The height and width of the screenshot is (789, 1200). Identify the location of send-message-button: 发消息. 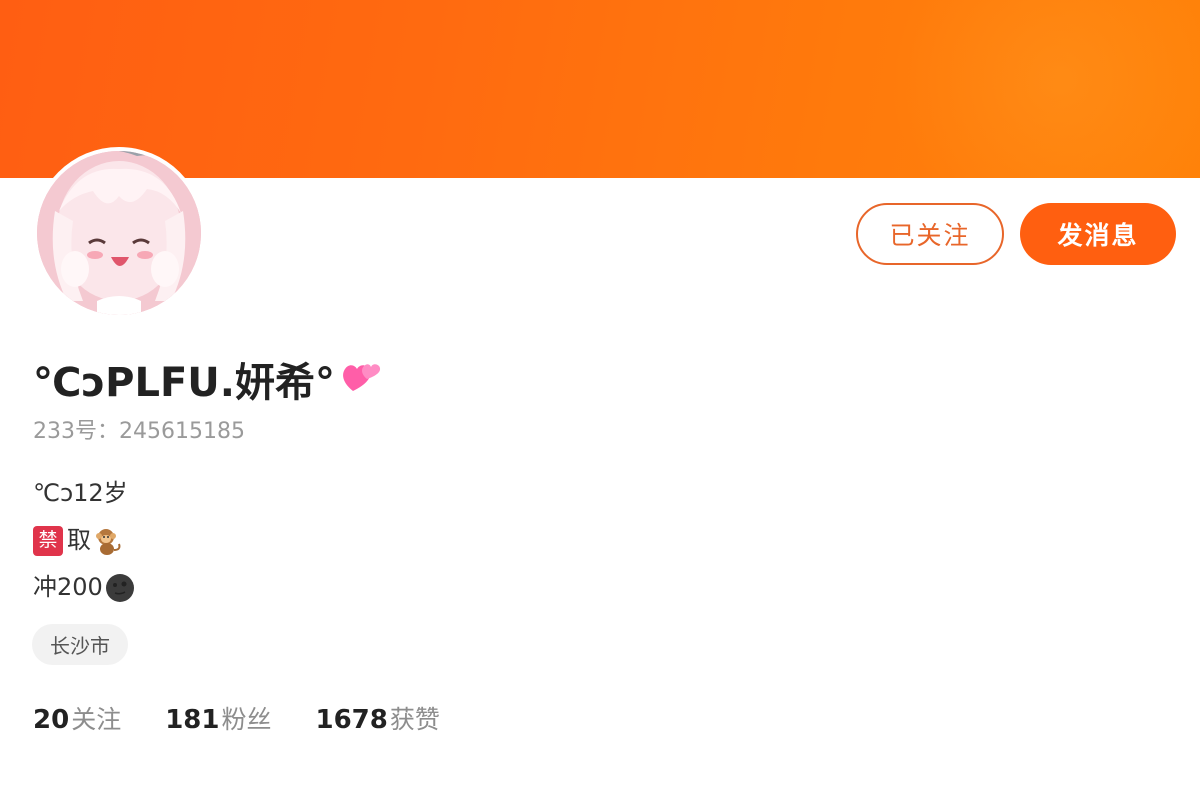
(1098, 234).